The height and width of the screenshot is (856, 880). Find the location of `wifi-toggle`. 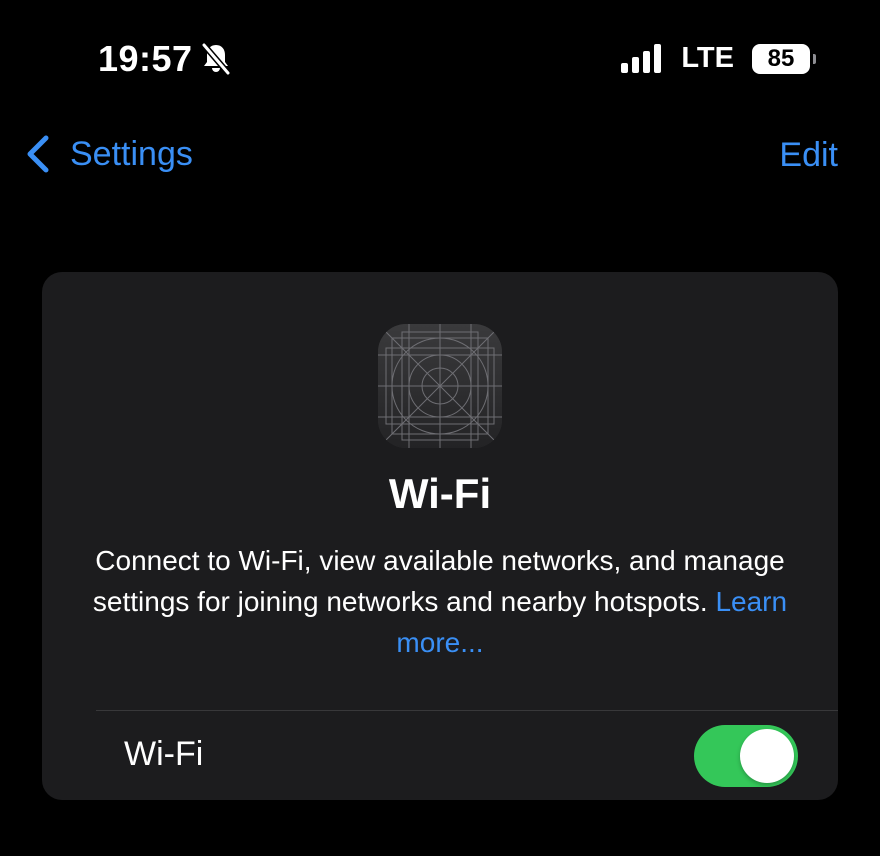

wifi-toggle is located at coordinates (746, 756).